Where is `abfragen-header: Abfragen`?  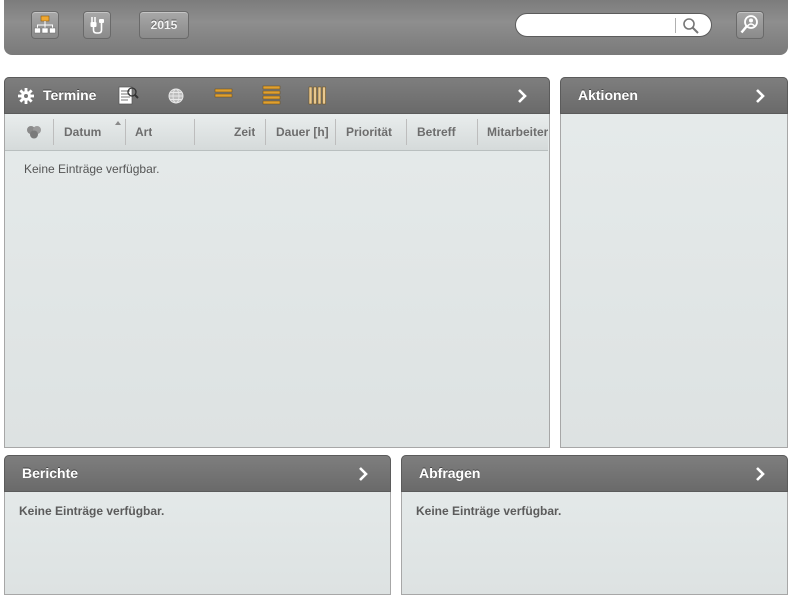
abfragen-header: Abfragen is located at coordinates (594, 473).